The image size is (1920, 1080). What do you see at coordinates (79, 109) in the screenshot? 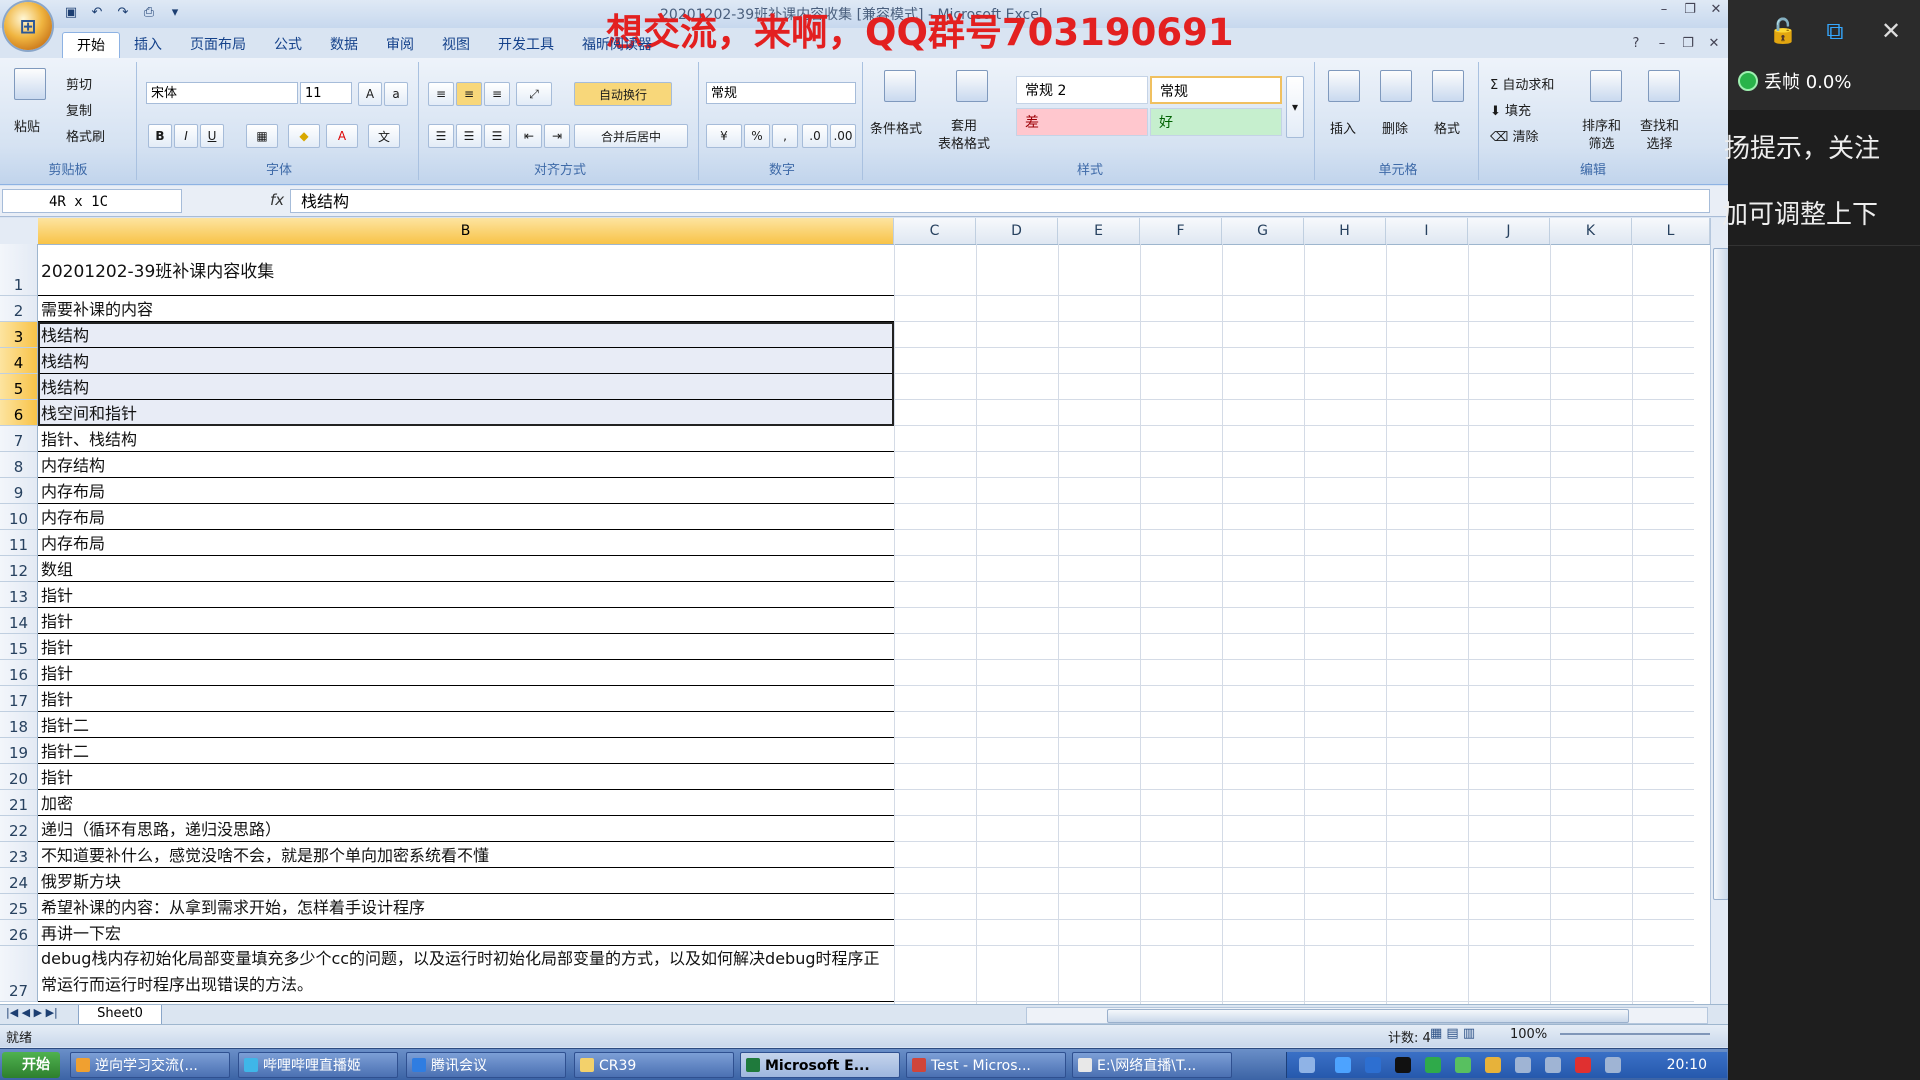
I see `copy-button: 复制` at bounding box center [79, 109].